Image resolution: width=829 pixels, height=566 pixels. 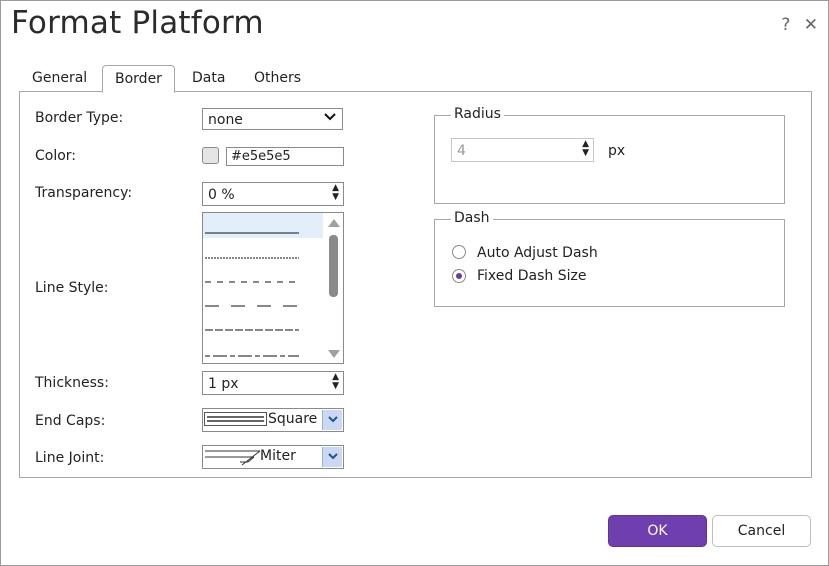 What do you see at coordinates (263, 298) in the screenshot?
I see `line-style-option-long-dash` at bounding box center [263, 298].